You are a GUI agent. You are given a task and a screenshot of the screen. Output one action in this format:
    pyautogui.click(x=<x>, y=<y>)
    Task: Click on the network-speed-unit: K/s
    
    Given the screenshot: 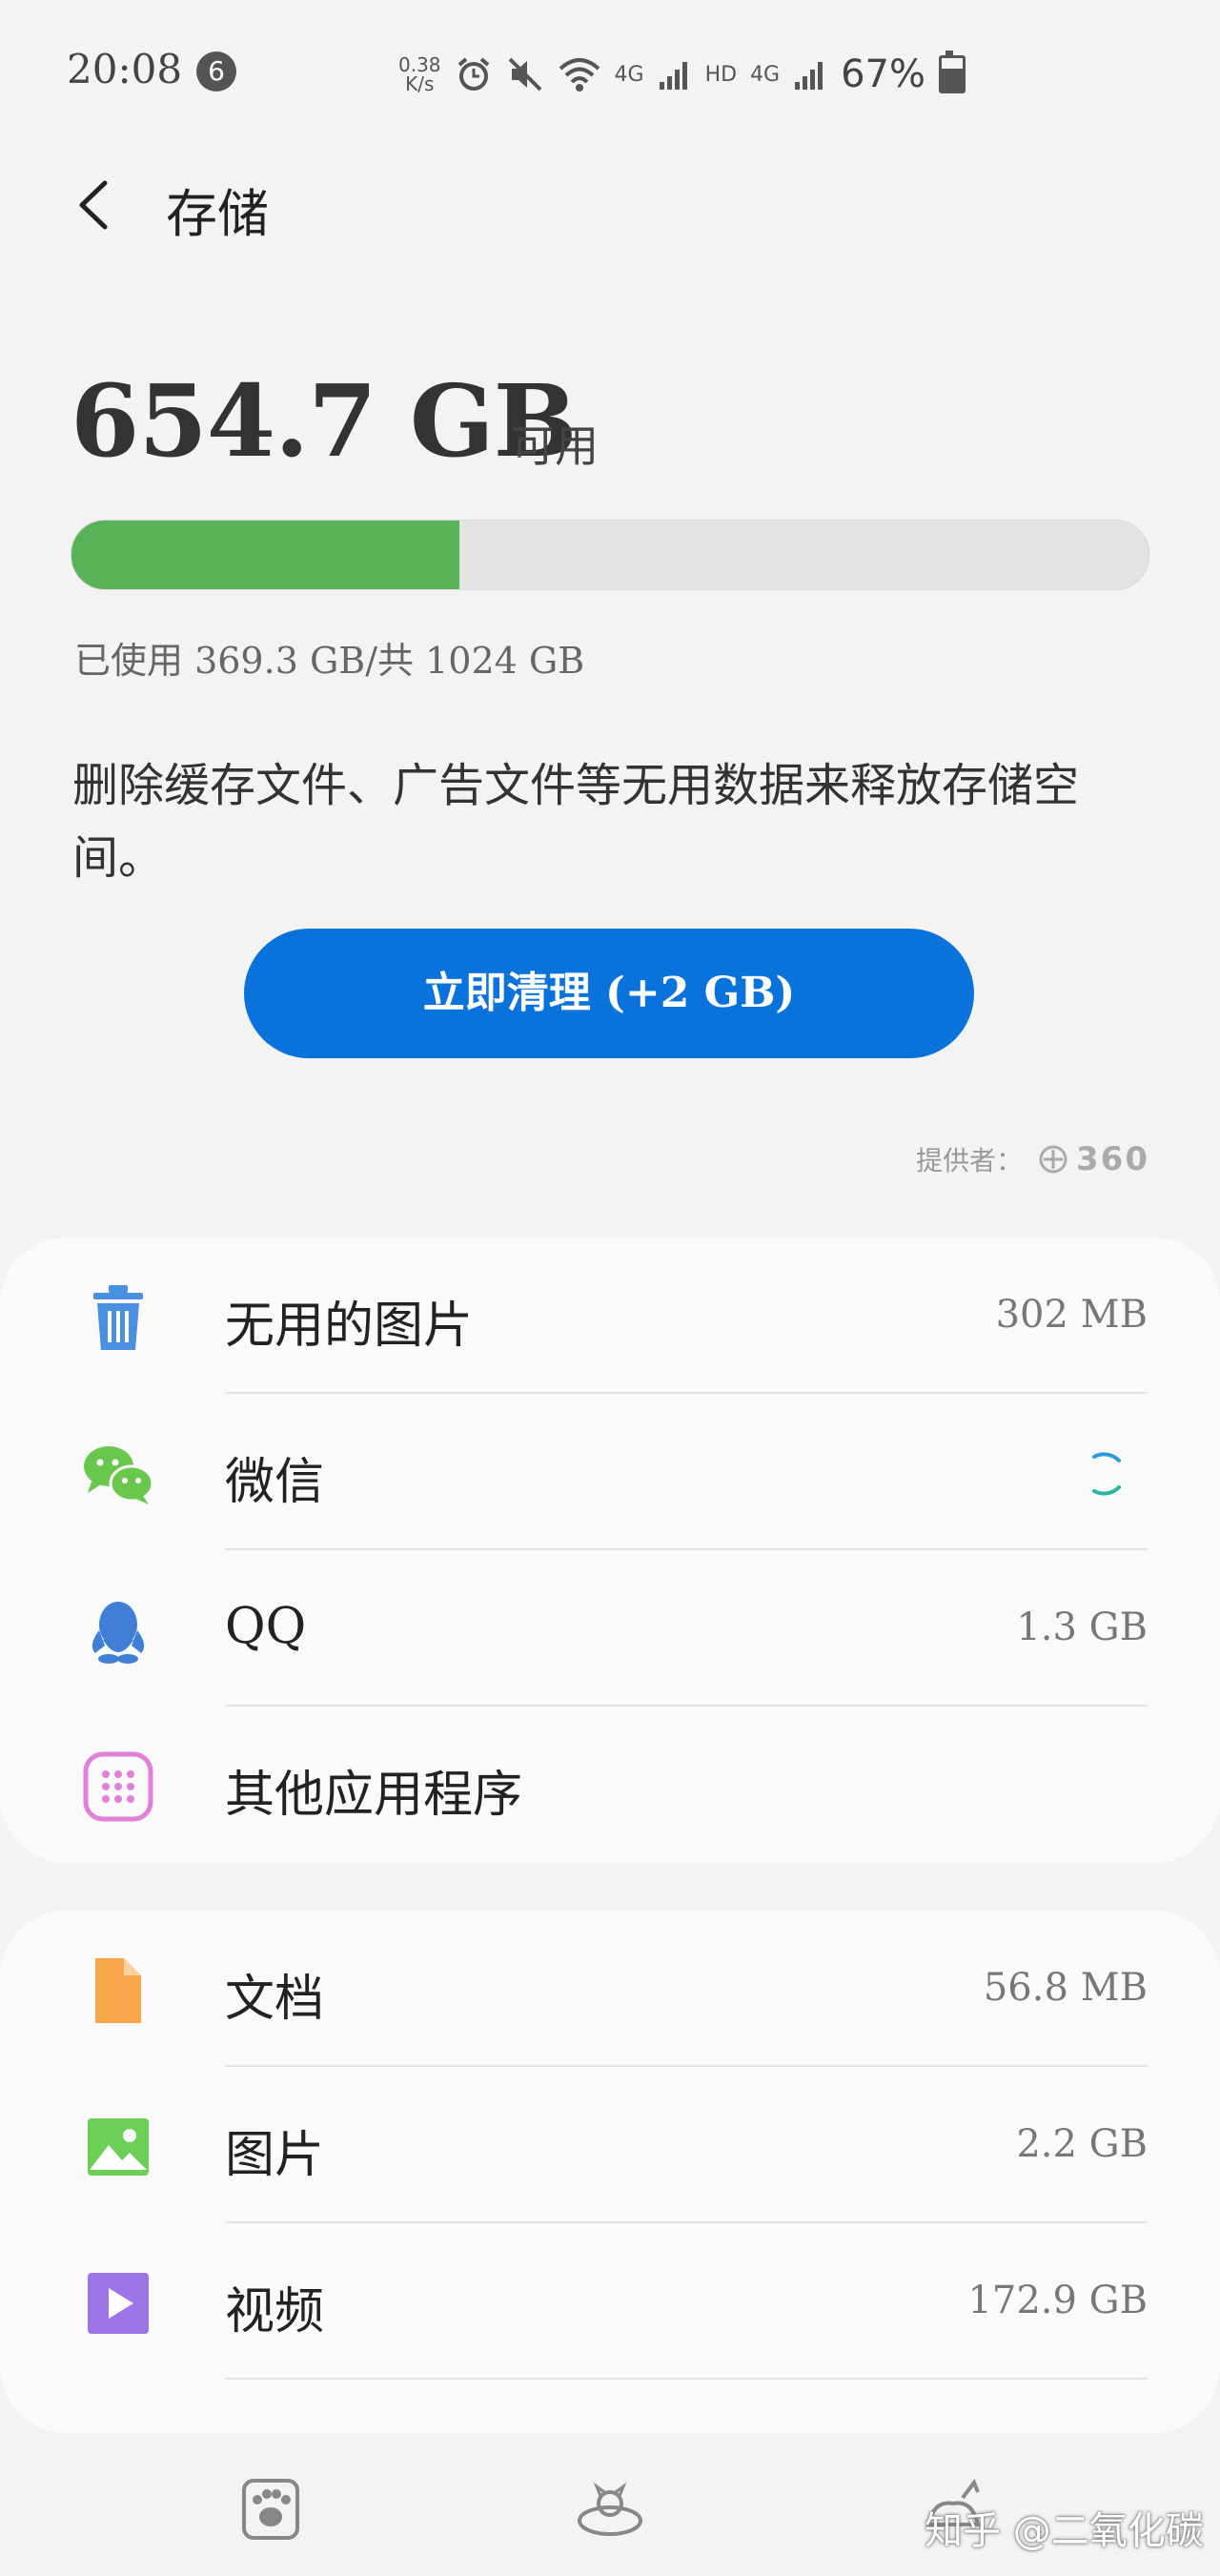 What is the action you would take?
    pyautogui.click(x=420, y=84)
    